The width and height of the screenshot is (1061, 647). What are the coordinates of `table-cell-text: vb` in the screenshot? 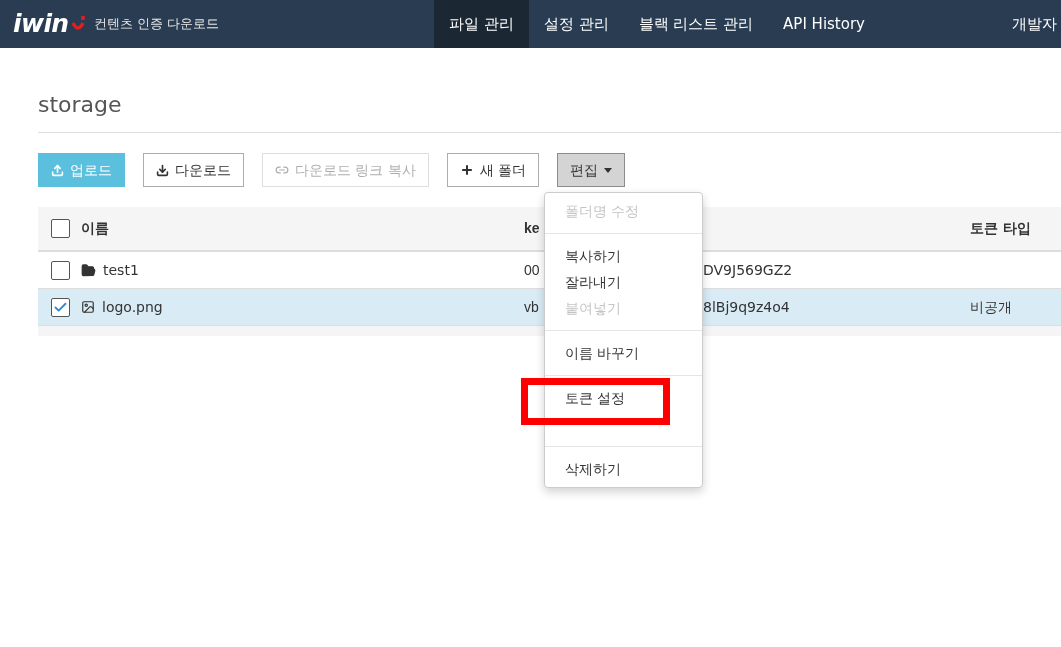 It's located at (531, 307).